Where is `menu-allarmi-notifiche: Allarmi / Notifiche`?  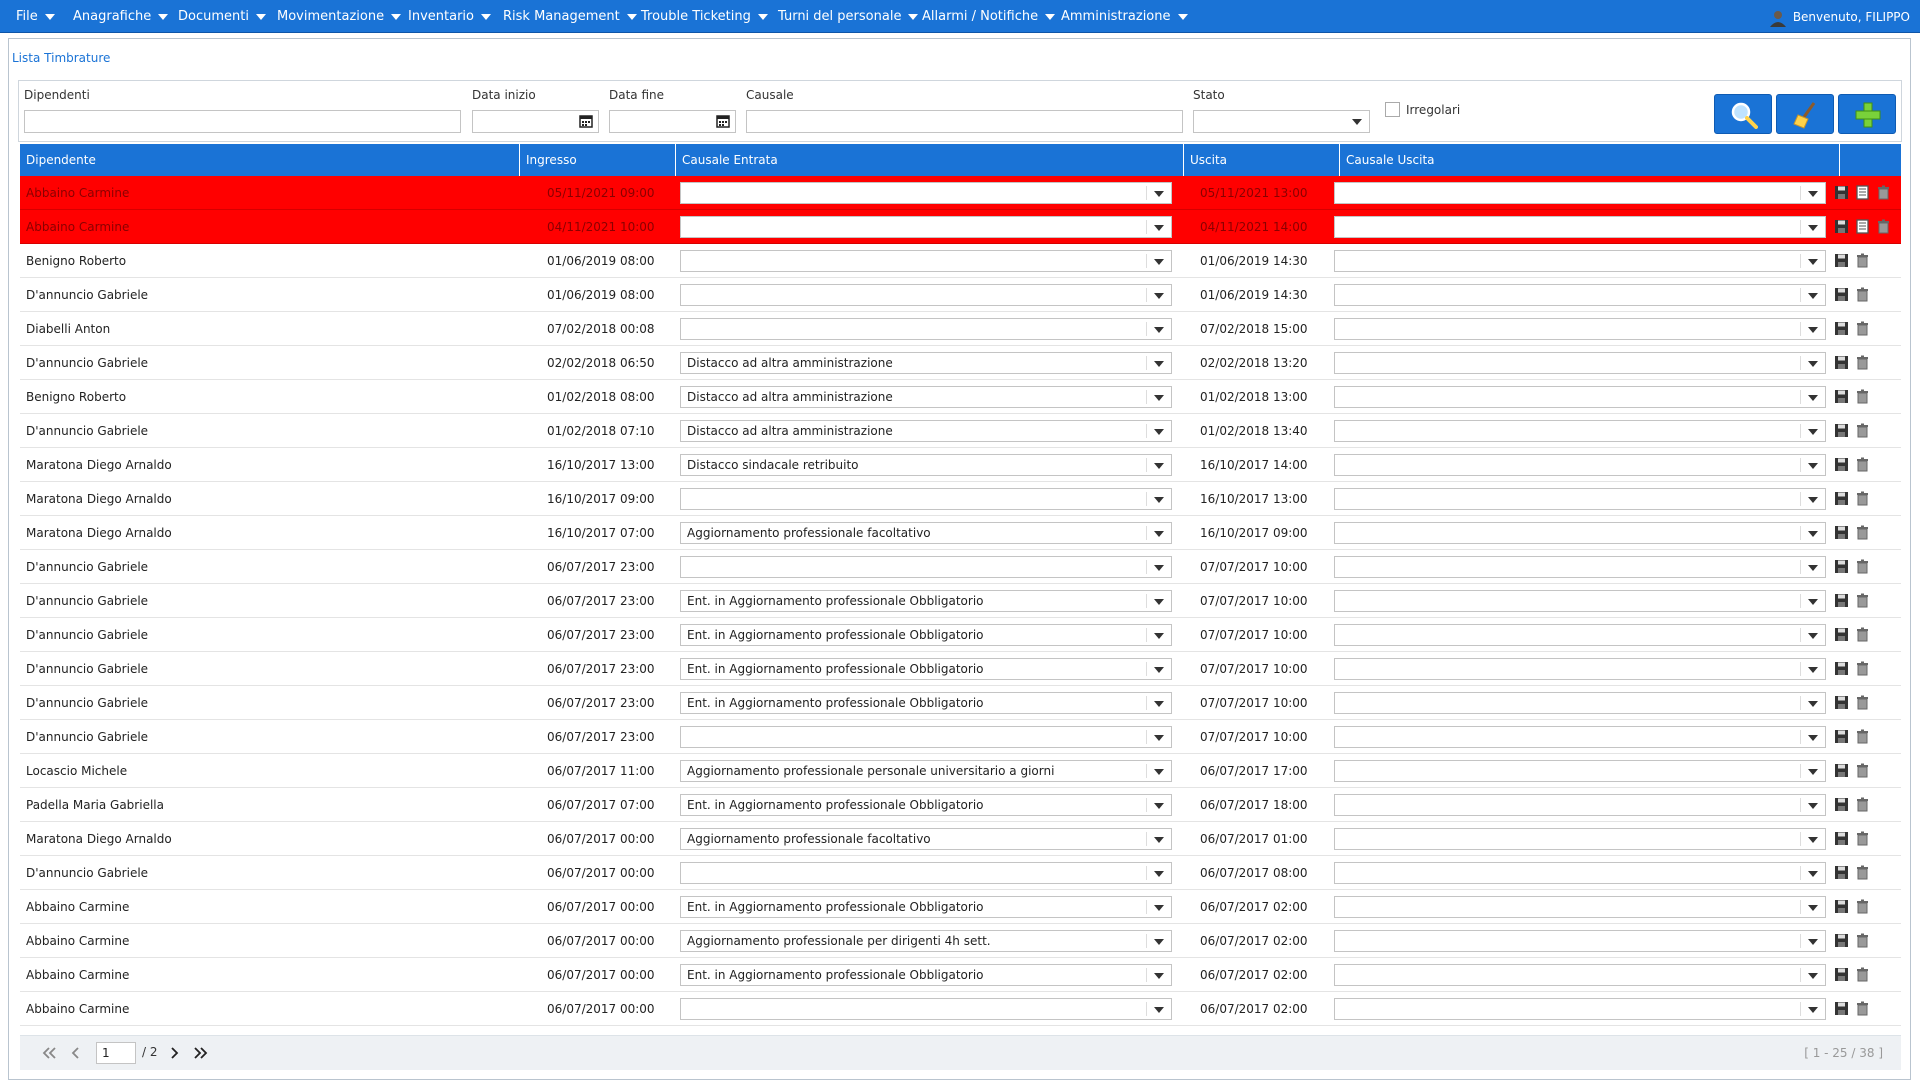 menu-allarmi-notifiche: Allarmi / Notifiche is located at coordinates (989, 16).